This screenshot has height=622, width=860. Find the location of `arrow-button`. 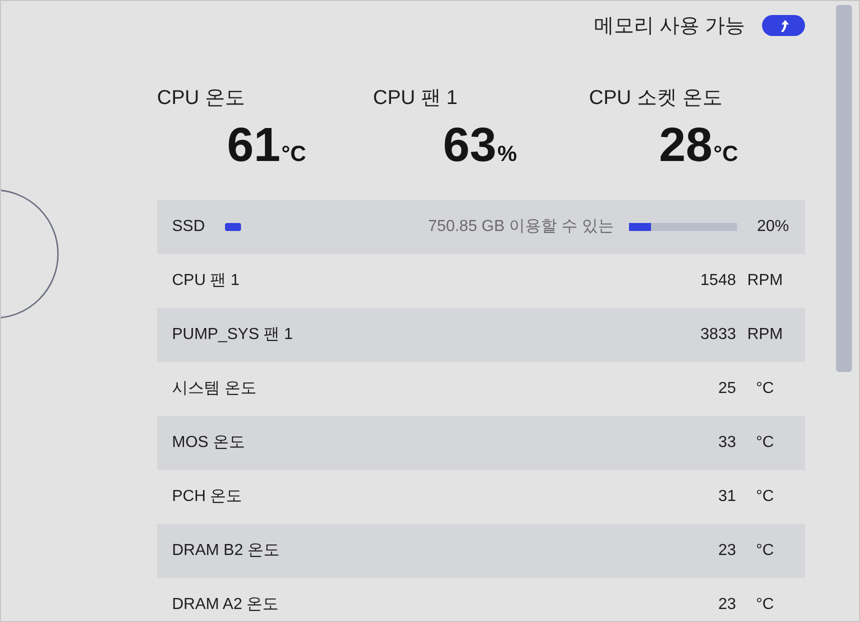

arrow-button is located at coordinates (783, 25).